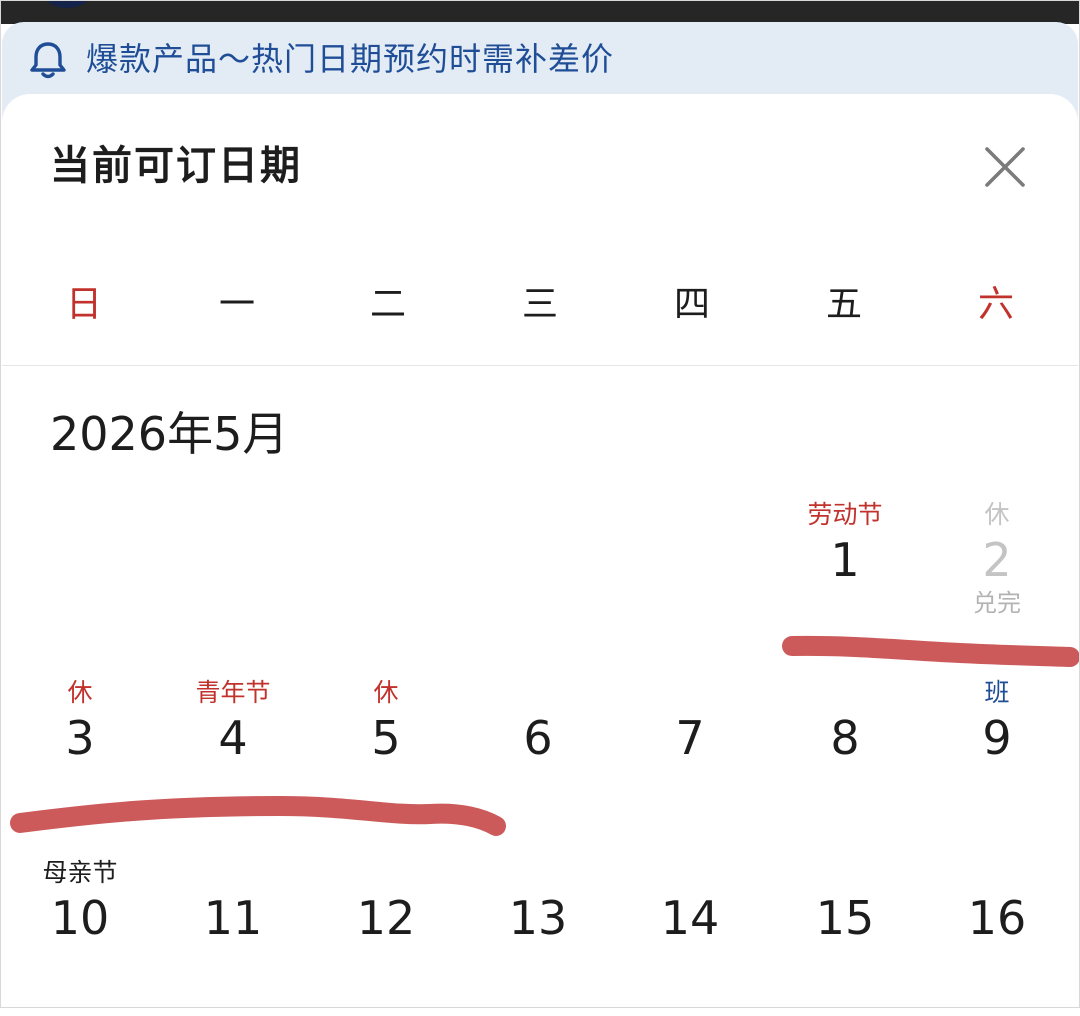 This screenshot has height=1016, width=1080. I want to click on bell-icon, so click(48, 60).